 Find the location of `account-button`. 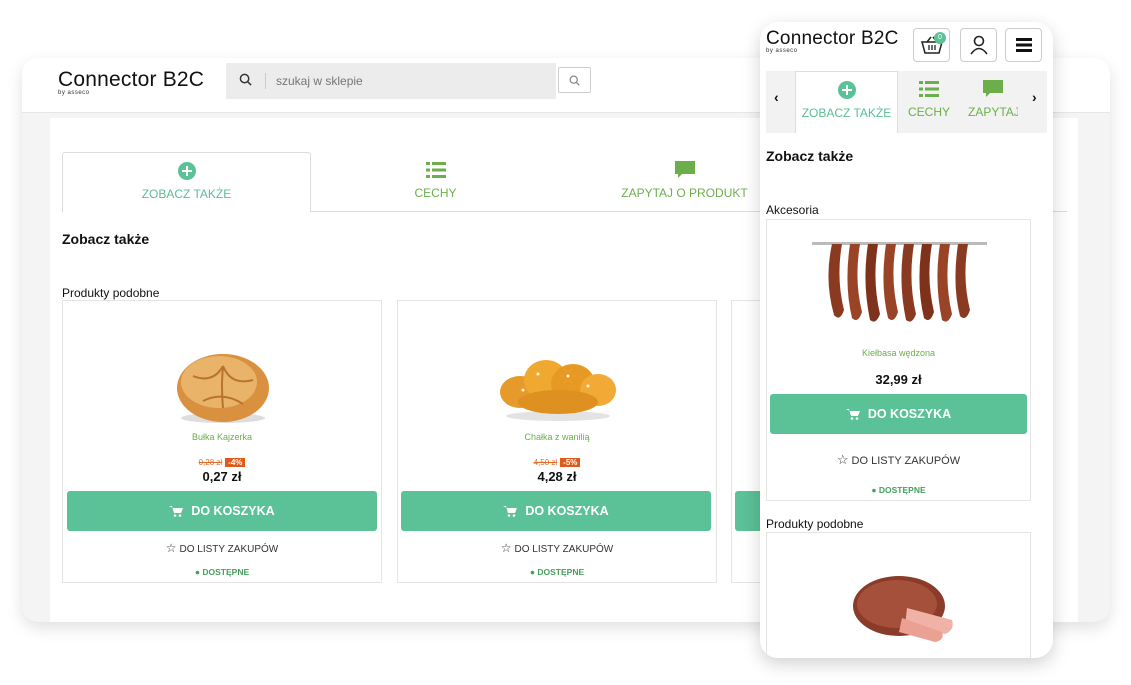

account-button is located at coordinates (978, 45).